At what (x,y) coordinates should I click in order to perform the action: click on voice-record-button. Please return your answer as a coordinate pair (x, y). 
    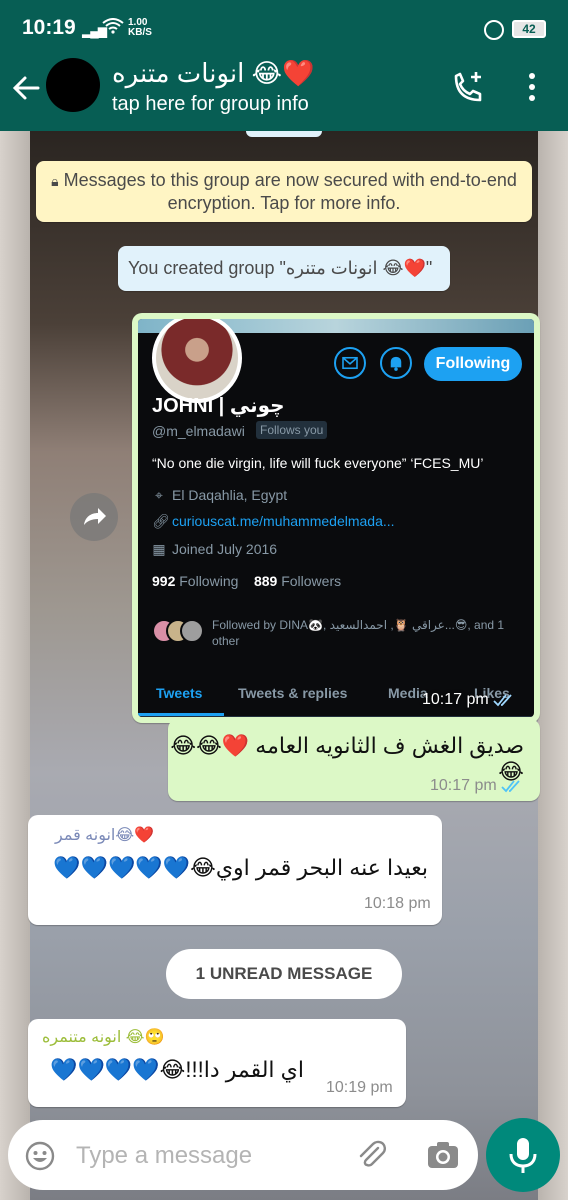
    Looking at the image, I should click on (523, 1155).